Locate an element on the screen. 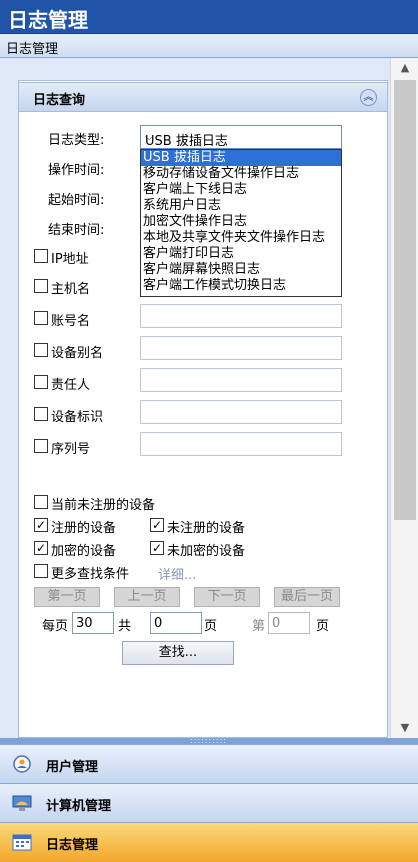 This screenshot has height=862, width=418. last-page-button: 最后一页 is located at coordinates (307, 597).